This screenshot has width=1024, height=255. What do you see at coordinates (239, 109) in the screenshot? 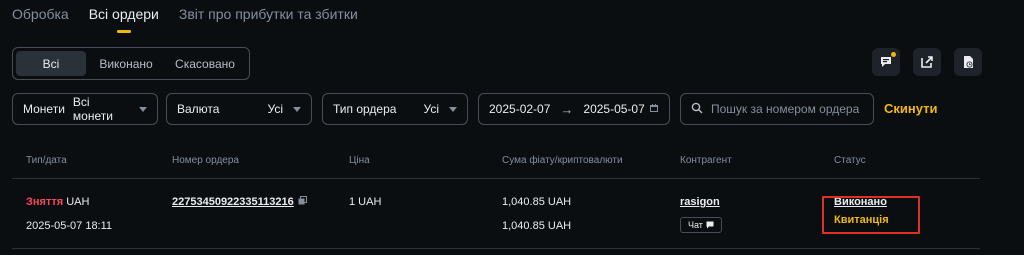
I see `currency-filter: Валюта Усі` at bounding box center [239, 109].